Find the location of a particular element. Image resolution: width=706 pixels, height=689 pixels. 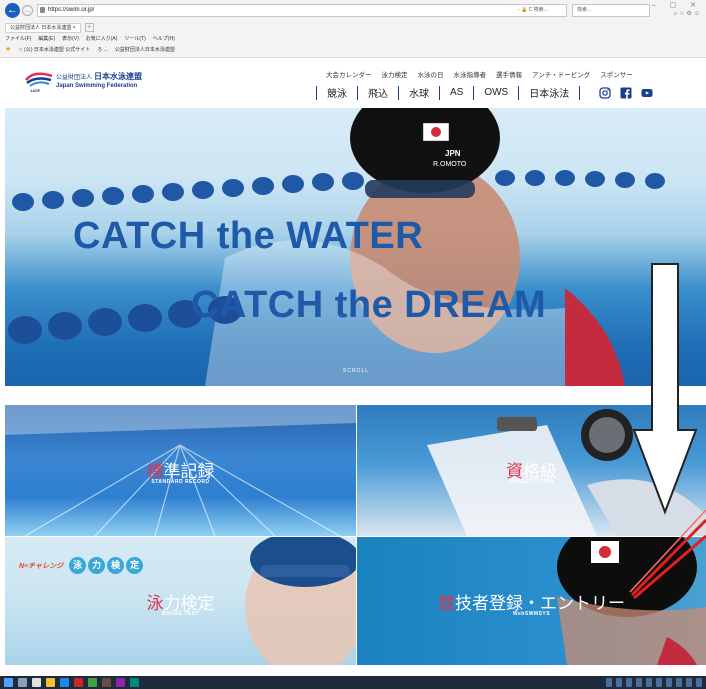

svg-text: JPN is located at coordinates (453, 153).